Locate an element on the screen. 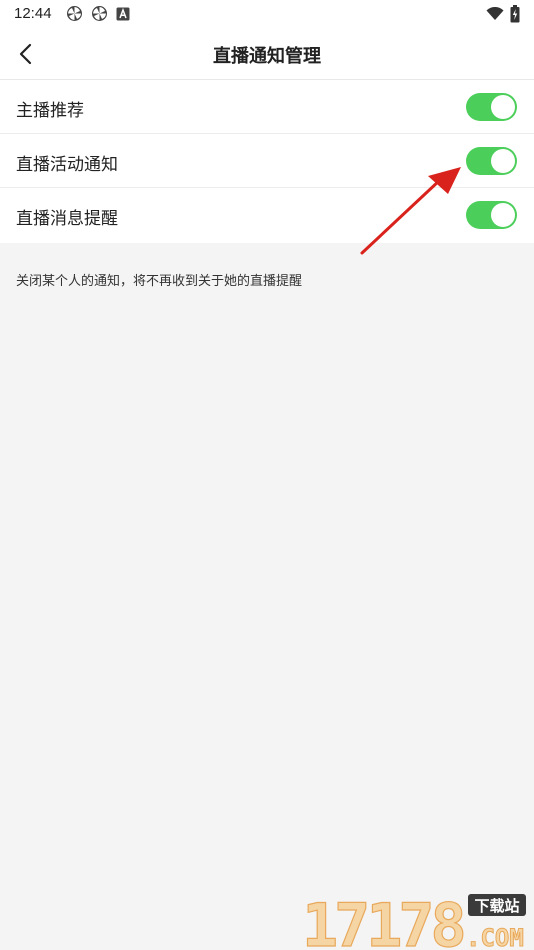  watermark-domain: .COM is located at coordinates (495, 937).